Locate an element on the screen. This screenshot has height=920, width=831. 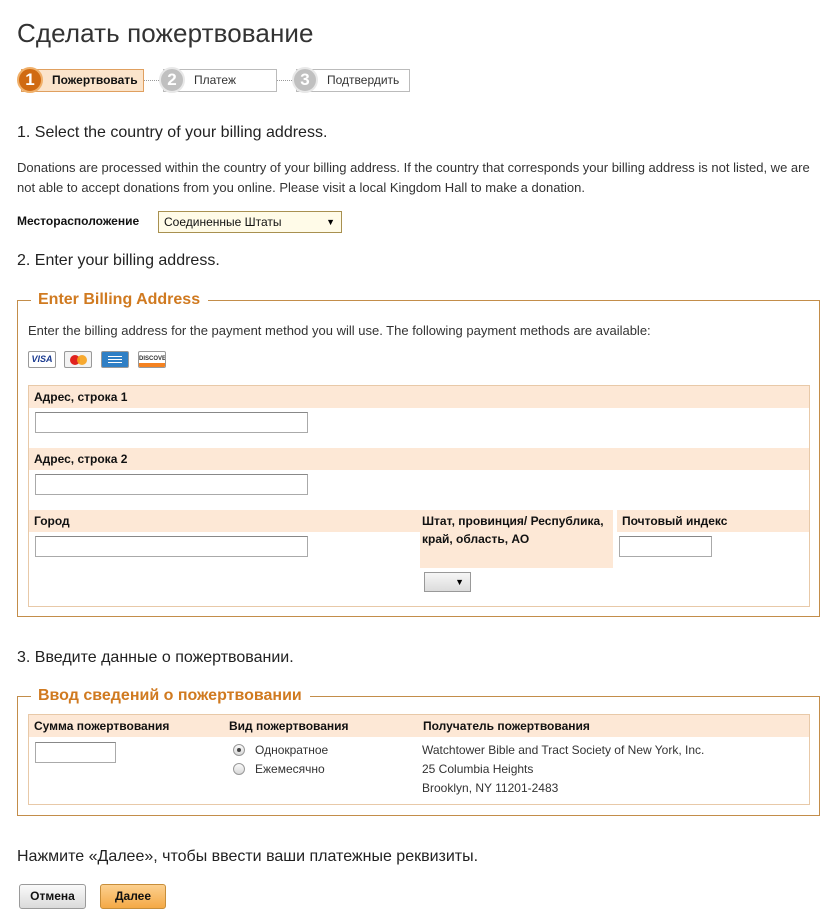
donation-type-label: Вид пожертвования is located at coordinates (289, 726).